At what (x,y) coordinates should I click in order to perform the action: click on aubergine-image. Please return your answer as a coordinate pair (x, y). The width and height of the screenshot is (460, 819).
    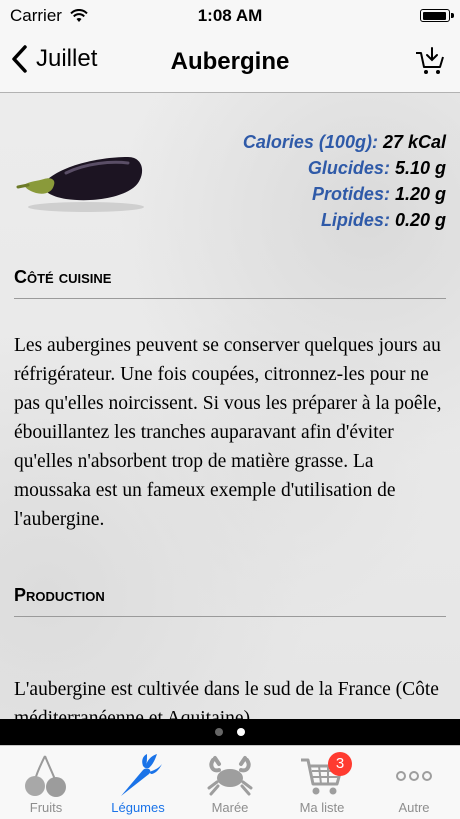
    Looking at the image, I should click on (80, 184).